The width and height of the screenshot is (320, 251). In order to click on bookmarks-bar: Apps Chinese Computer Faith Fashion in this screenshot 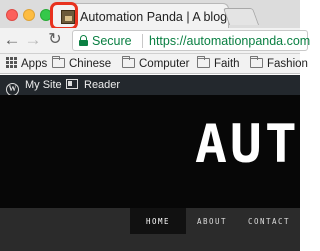, I will do `click(154, 64)`.